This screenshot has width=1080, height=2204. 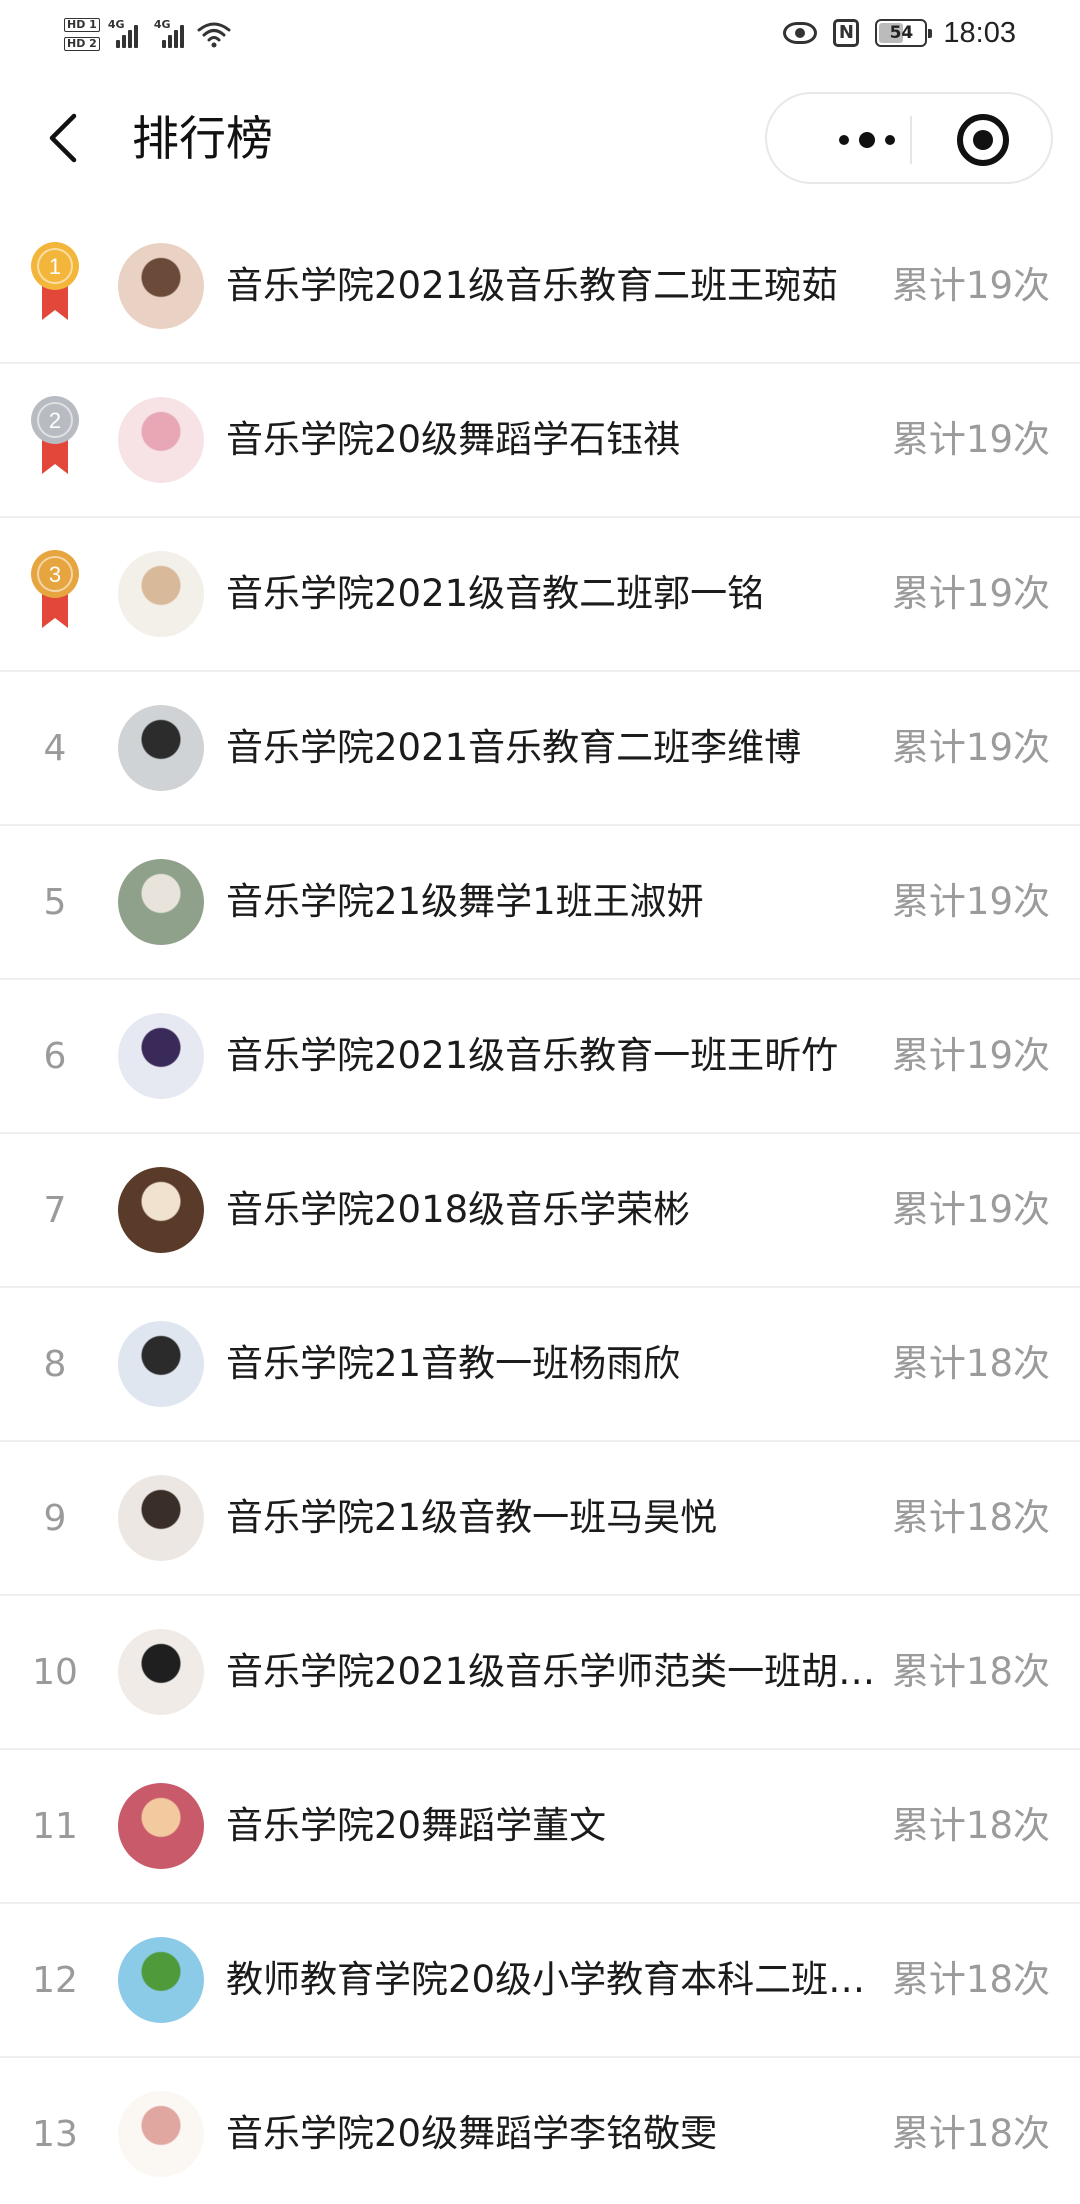 I want to click on list-item: 9 音乐学院21级音教一班马昊悦 累计18次, so click(x=540, y=1519).